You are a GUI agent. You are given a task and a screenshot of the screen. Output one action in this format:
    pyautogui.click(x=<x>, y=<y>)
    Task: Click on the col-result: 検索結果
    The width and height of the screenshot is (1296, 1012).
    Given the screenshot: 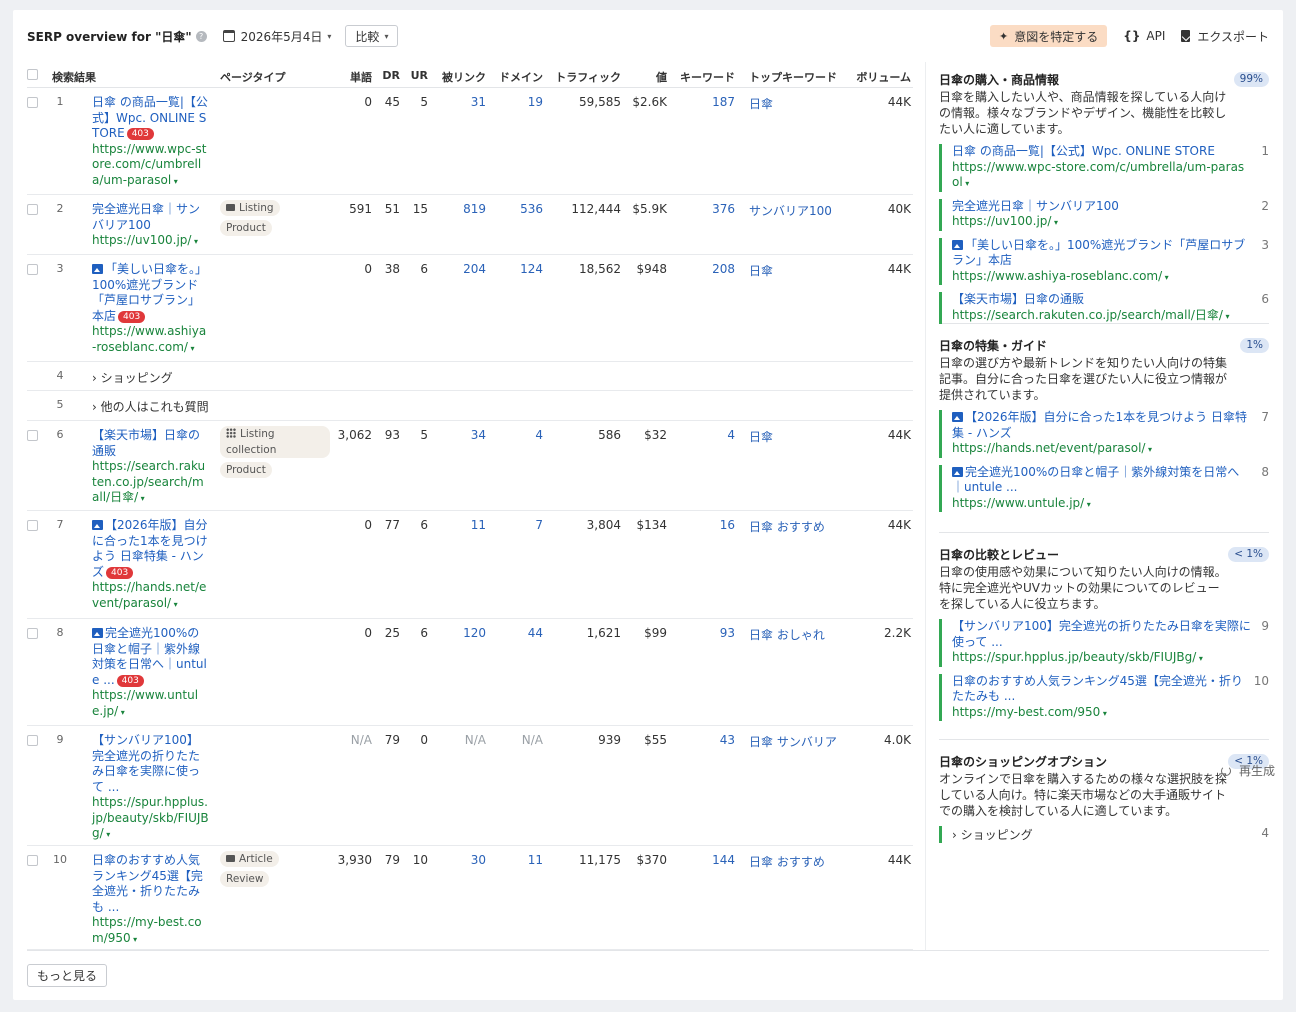 What is the action you would take?
    pyautogui.click(x=74, y=77)
    